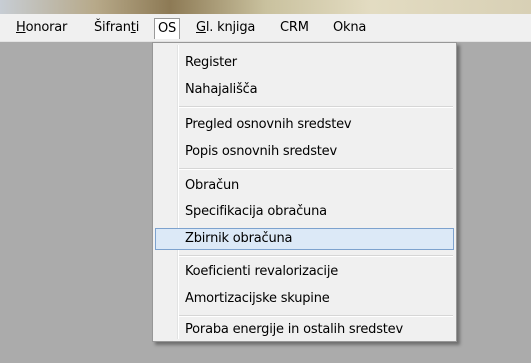  I want to click on menu-sifranti-label-rest: i, so click(137, 27).